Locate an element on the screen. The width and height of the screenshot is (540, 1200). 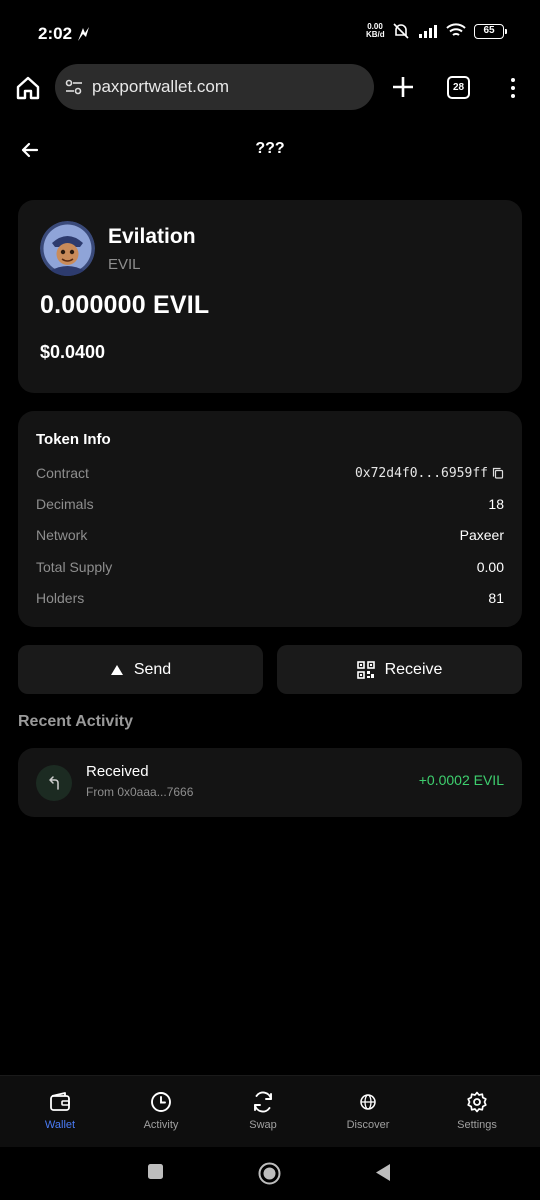
token-name: Evilation is located at coordinates (152, 236).